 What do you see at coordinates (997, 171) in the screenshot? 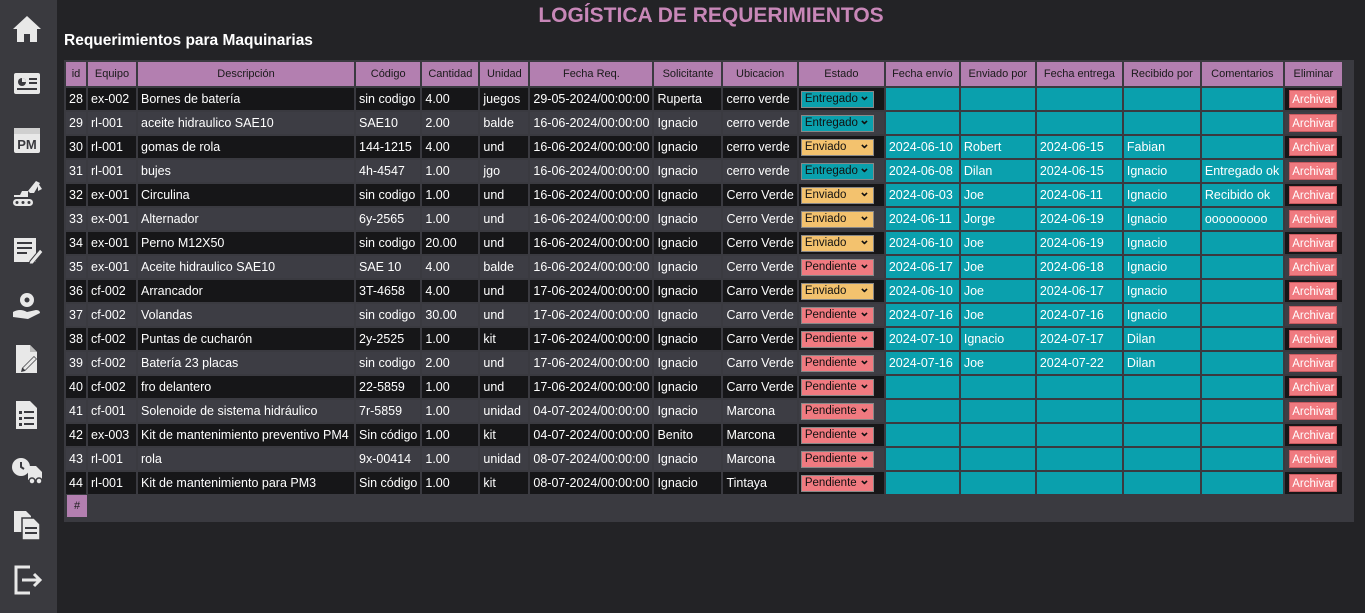
I see `cell-enviado-por: Dilan` at bounding box center [997, 171].